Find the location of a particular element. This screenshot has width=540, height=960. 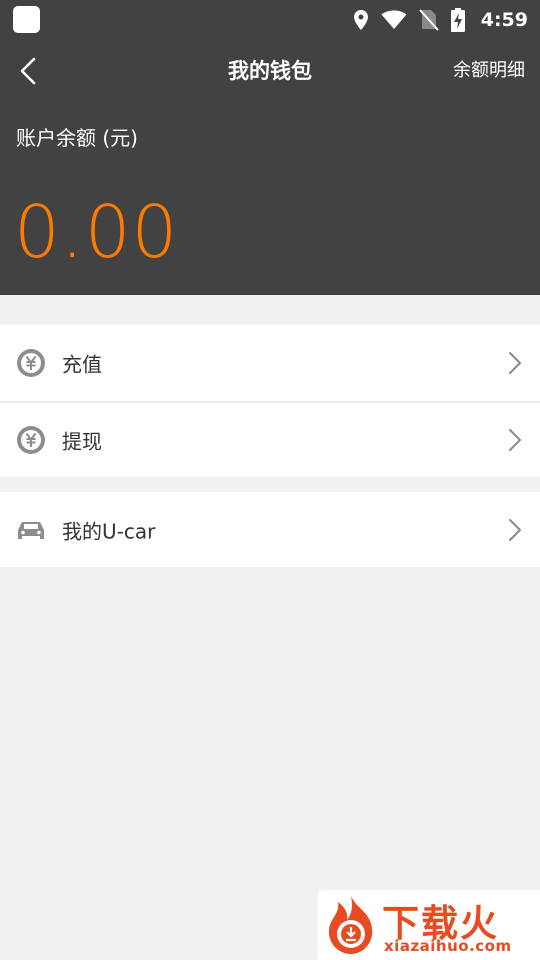

fire-logo is located at coordinates (350, 925).